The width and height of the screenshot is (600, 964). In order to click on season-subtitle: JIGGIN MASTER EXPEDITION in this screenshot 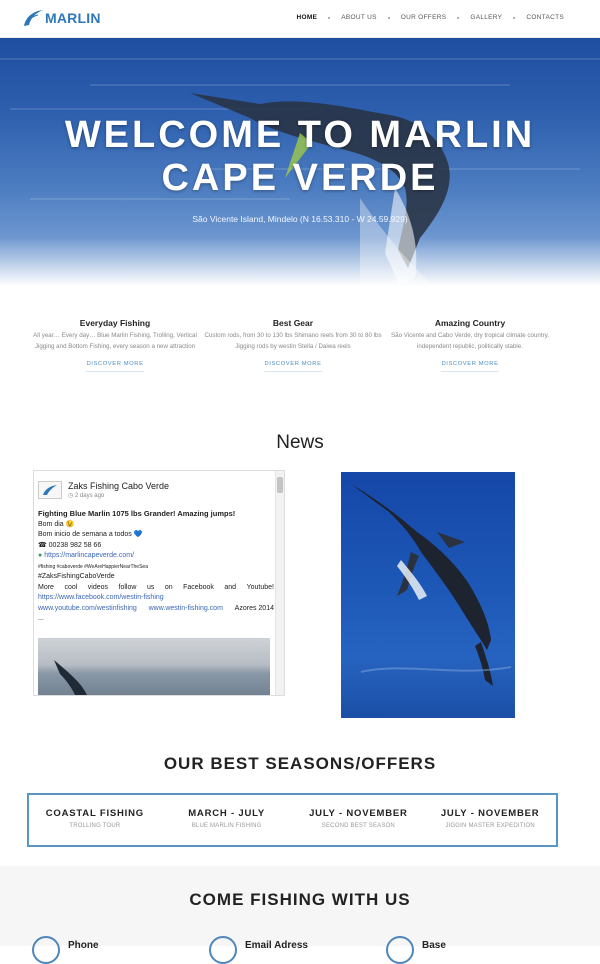, I will do `click(490, 826)`.